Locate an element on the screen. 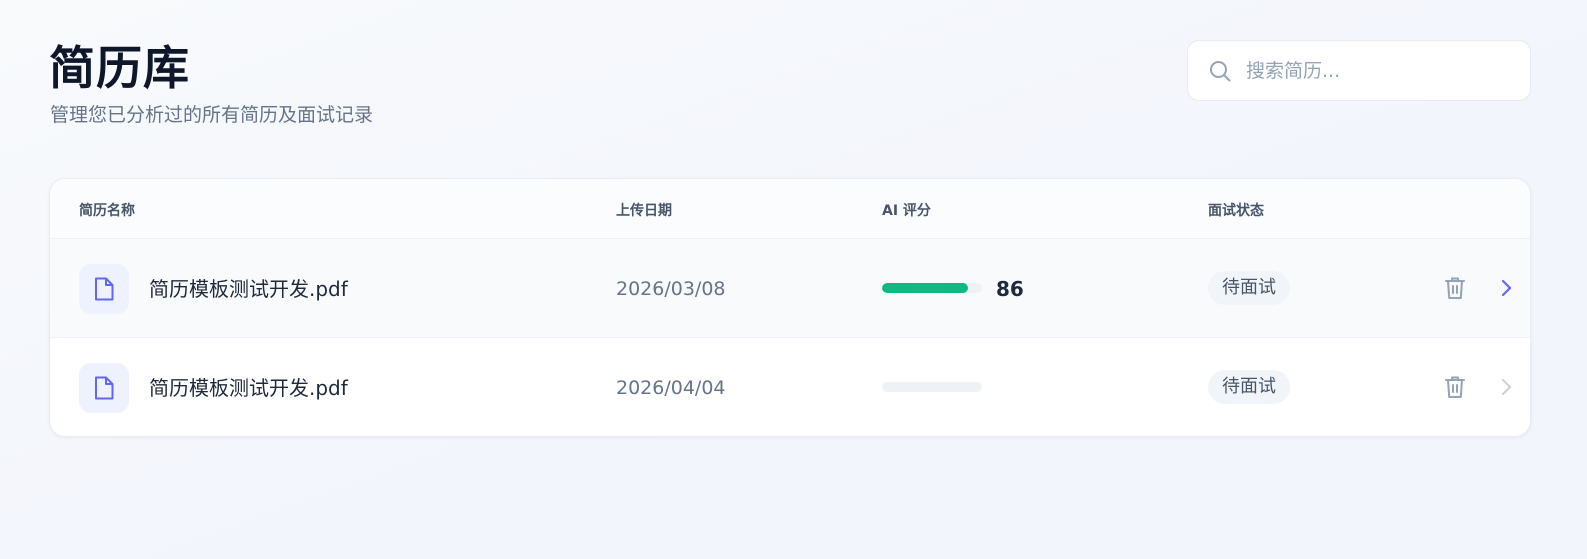 Image resolution: width=1587 pixels, height=559 pixels. column-header-date: 上传日期 is located at coordinates (644, 211).